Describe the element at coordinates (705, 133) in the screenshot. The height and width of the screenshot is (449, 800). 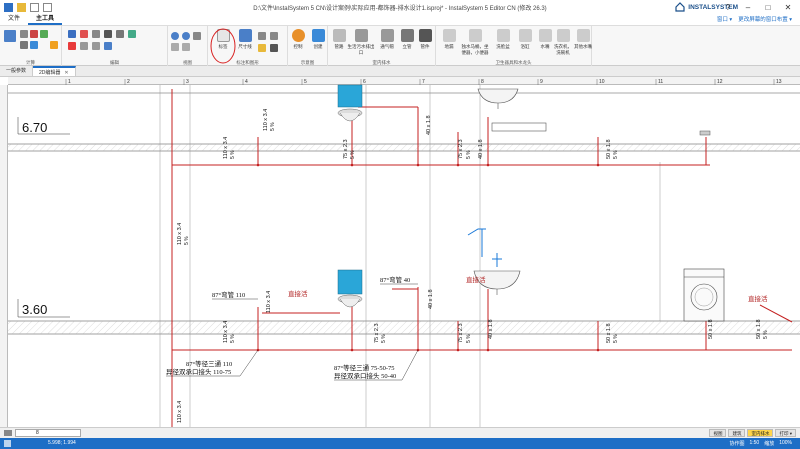
I see `floor-drain-upper` at that location.